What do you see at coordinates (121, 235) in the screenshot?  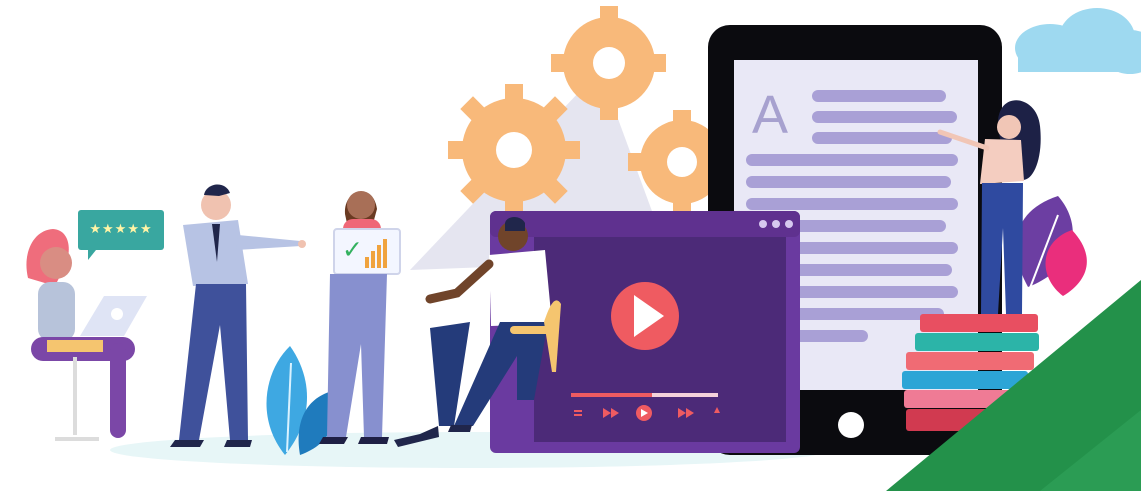 I see `star-icon: ★★★★★` at bounding box center [121, 235].